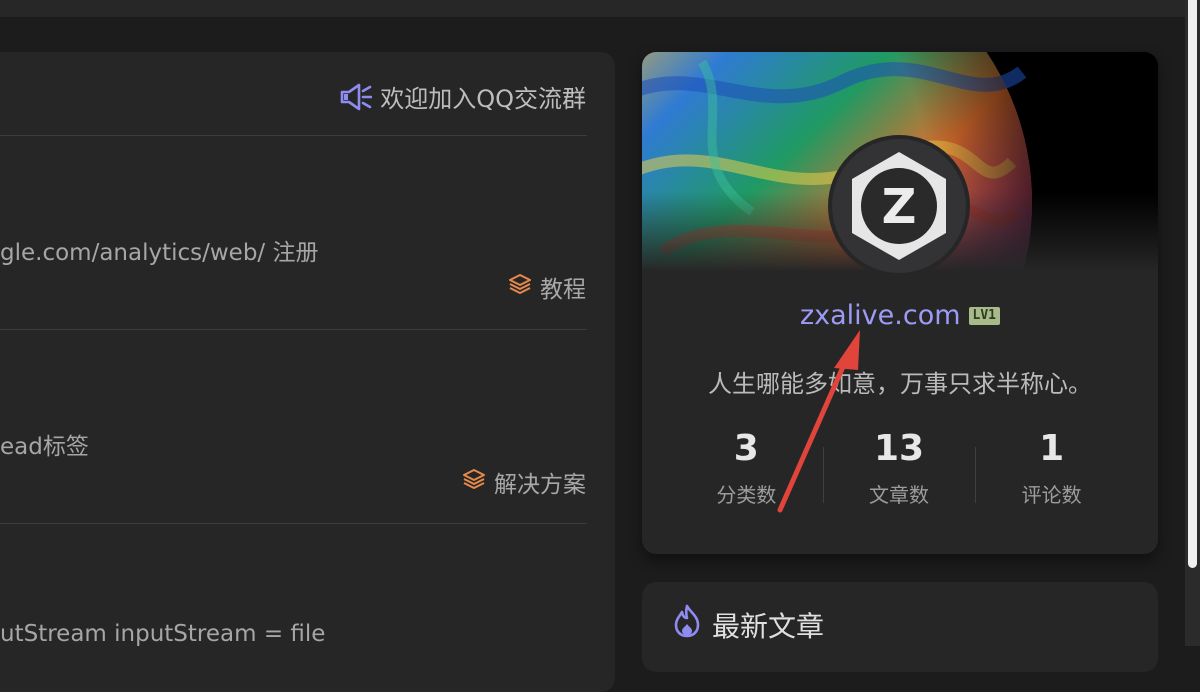 Image resolution: width=1200 pixels, height=692 pixels. I want to click on top-bar, so click(592, 8).